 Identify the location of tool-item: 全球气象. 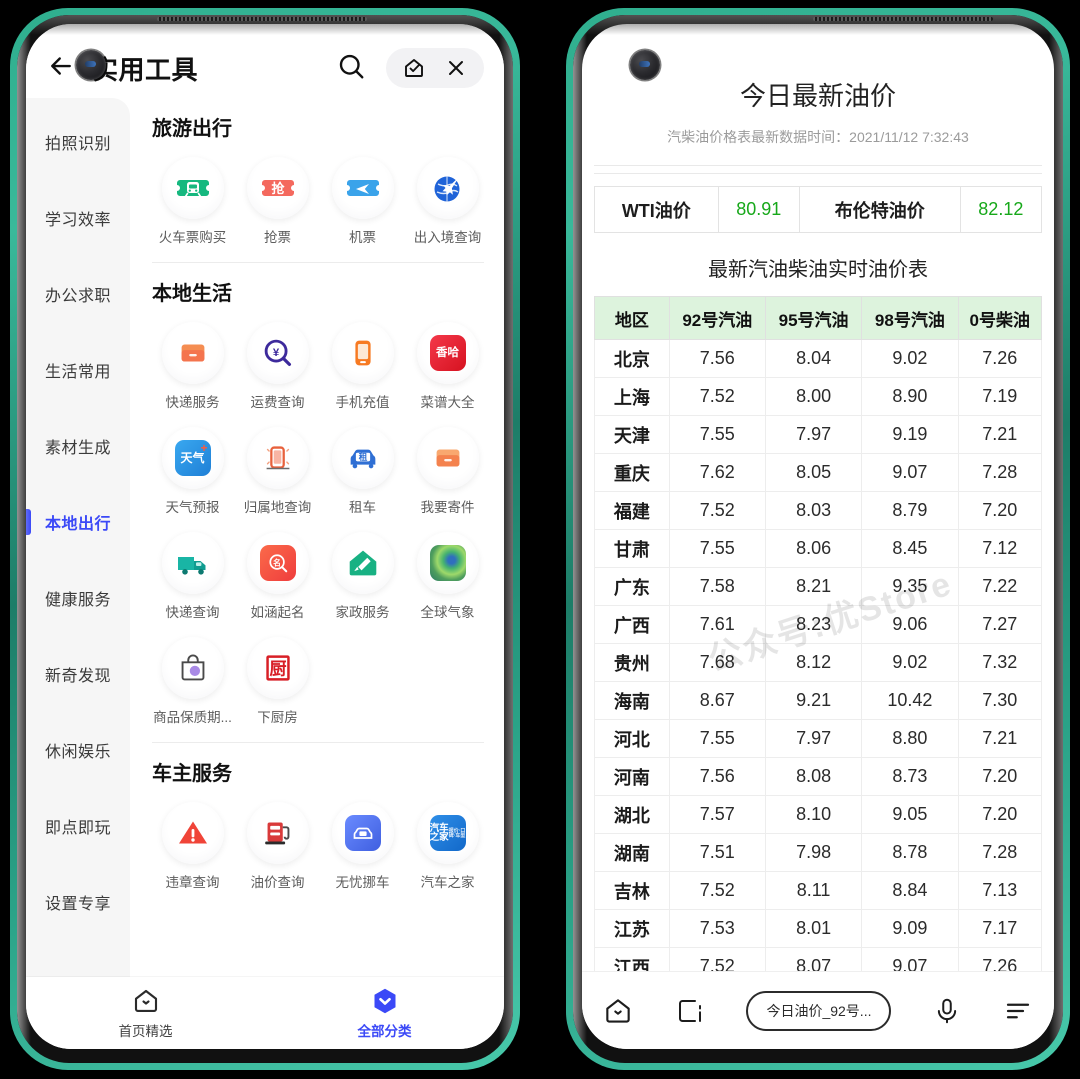
(447, 574).